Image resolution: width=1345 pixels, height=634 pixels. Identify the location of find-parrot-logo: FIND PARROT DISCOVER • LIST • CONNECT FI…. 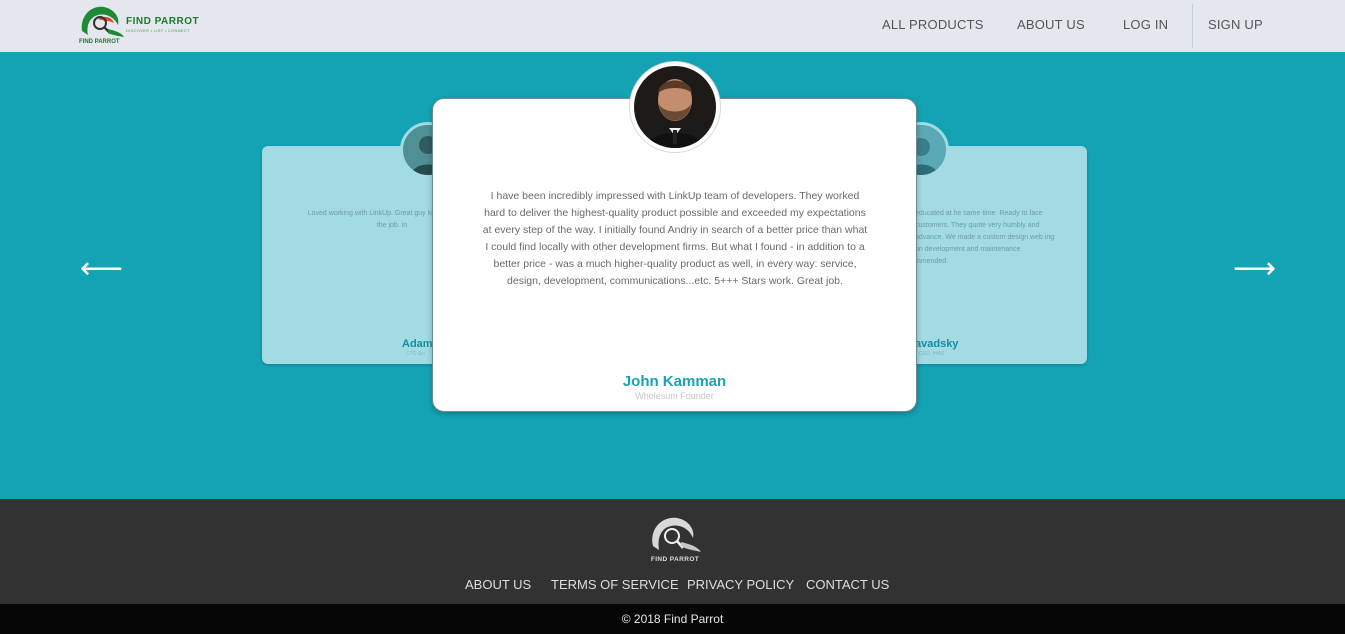
(140, 26).